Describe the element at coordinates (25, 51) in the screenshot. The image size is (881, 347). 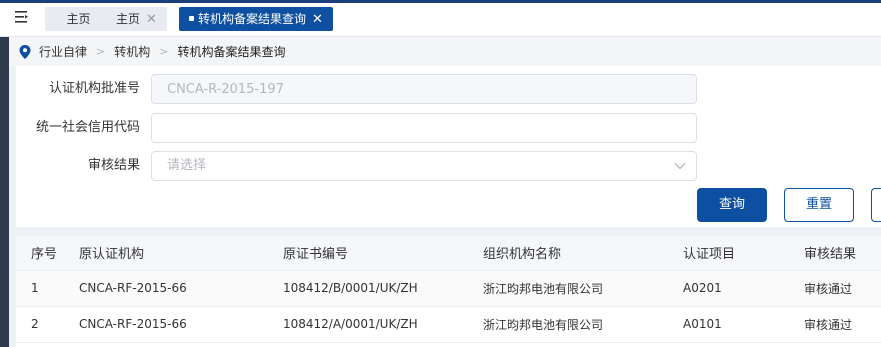
I see `location-pin-icon` at that location.